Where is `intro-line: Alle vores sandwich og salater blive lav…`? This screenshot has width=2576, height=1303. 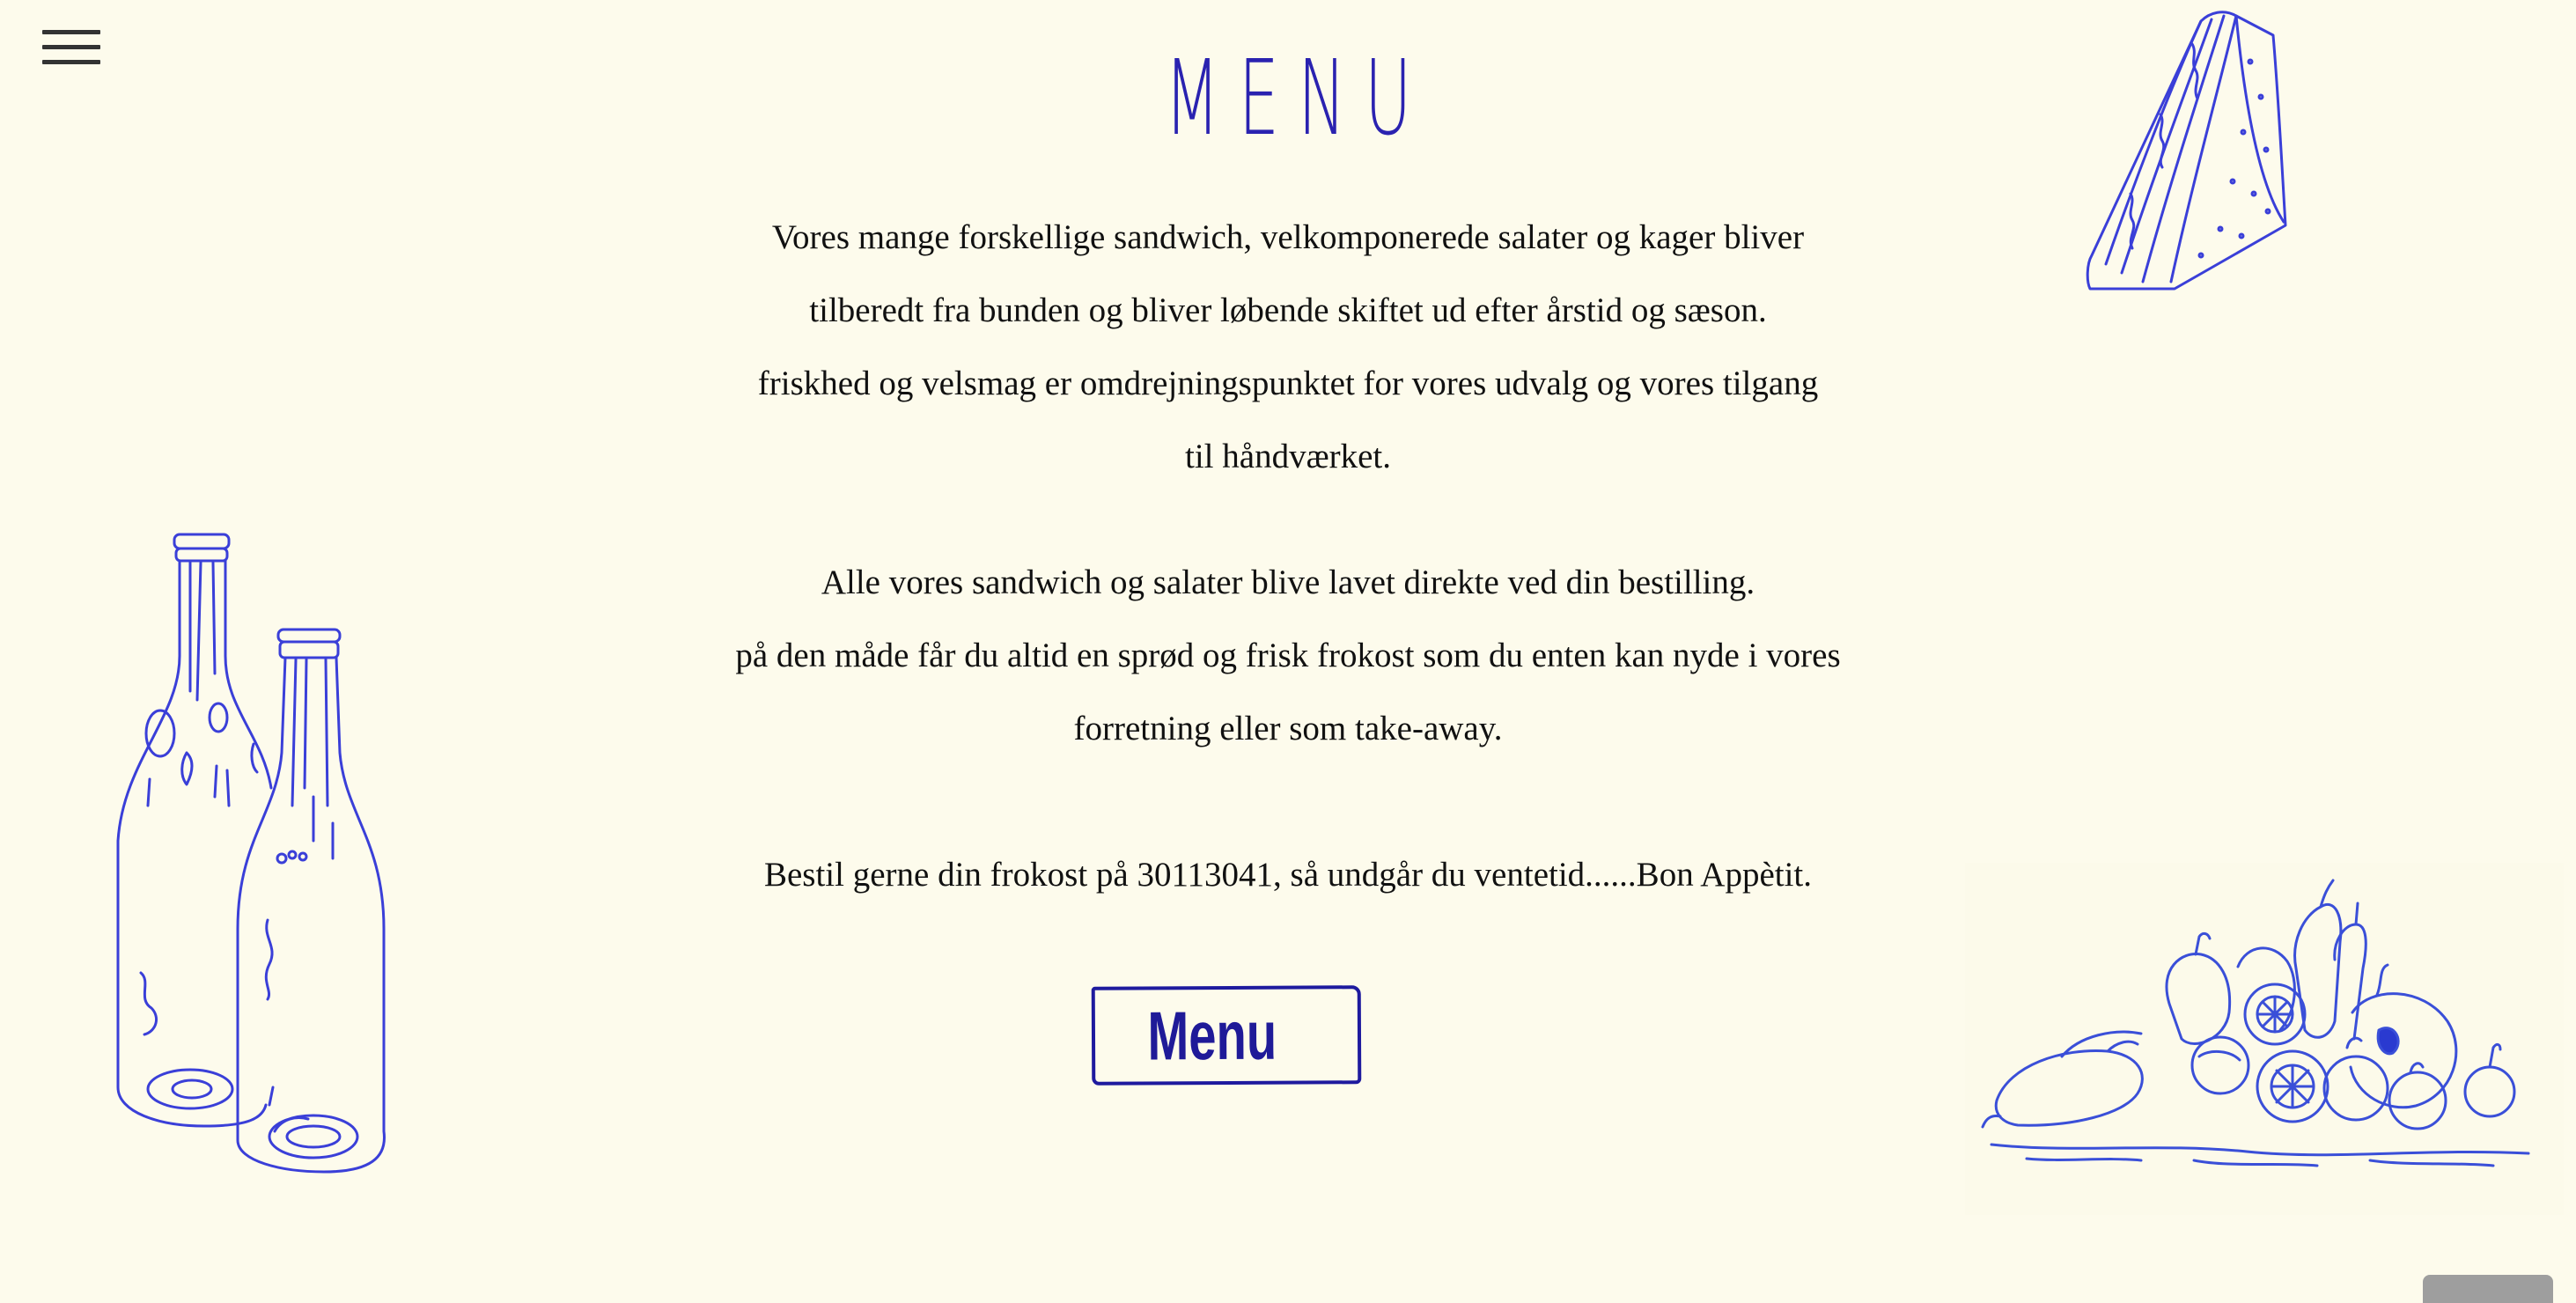
intro-line: Alle vores sandwich og salater blive lav… is located at coordinates (1288, 582).